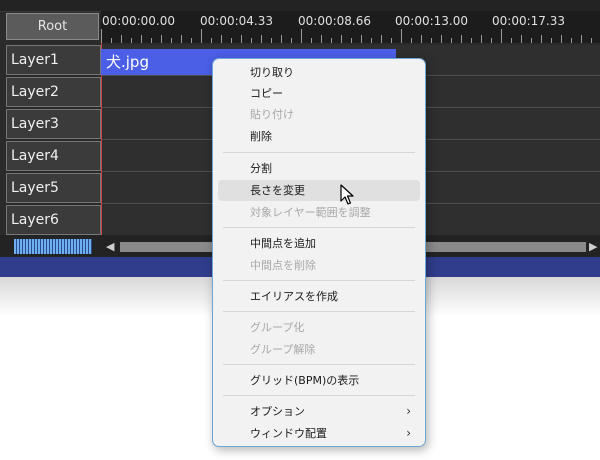 The height and width of the screenshot is (460, 600). Describe the element at coordinates (53, 246) in the screenshot. I see `zoom-meter` at that location.